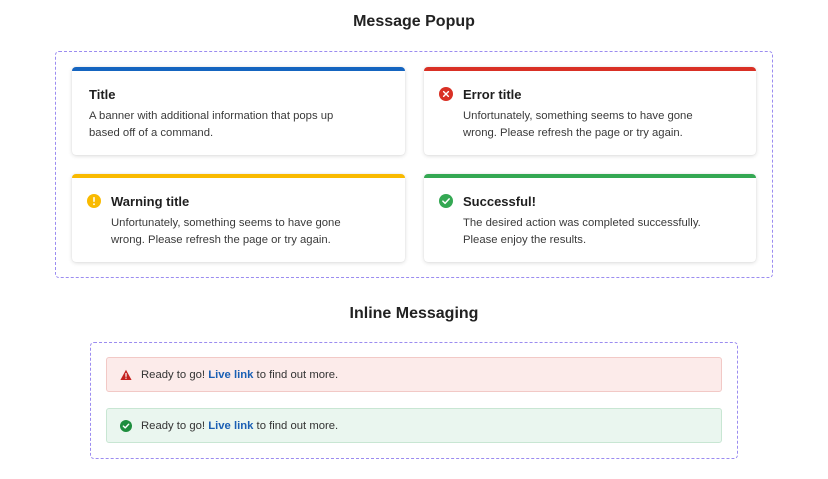 Image resolution: width=828 pixels, height=479 pixels. I want to click on error-popup-title: Error title, so click(492, 94).